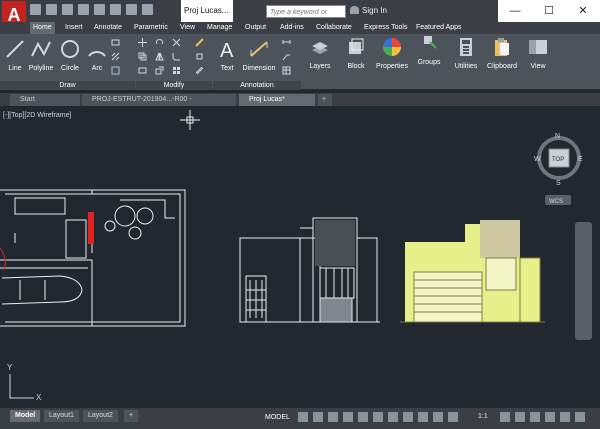 Image resolution: width=600 pixels, height=429 pixels. Describe the element at coordinates (378, 417) in the screenshot. I see `object-snap-tracking-icon` at that location.